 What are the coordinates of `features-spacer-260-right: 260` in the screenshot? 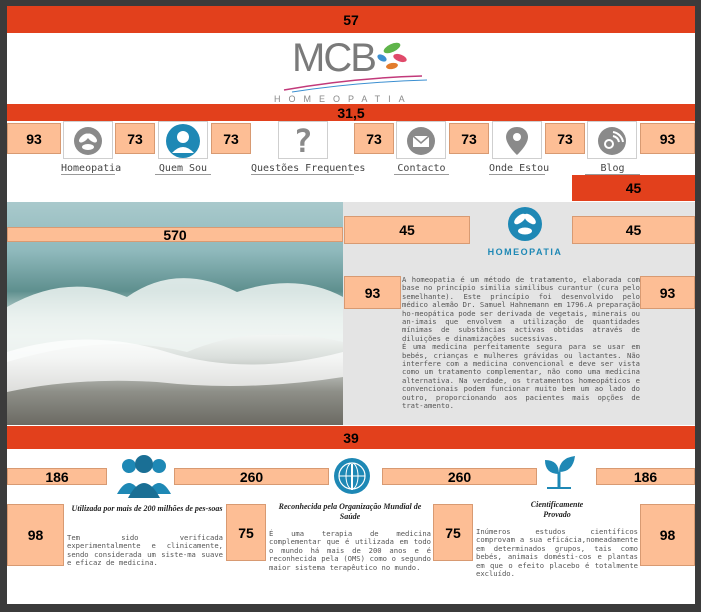 It's located at (459, 476).